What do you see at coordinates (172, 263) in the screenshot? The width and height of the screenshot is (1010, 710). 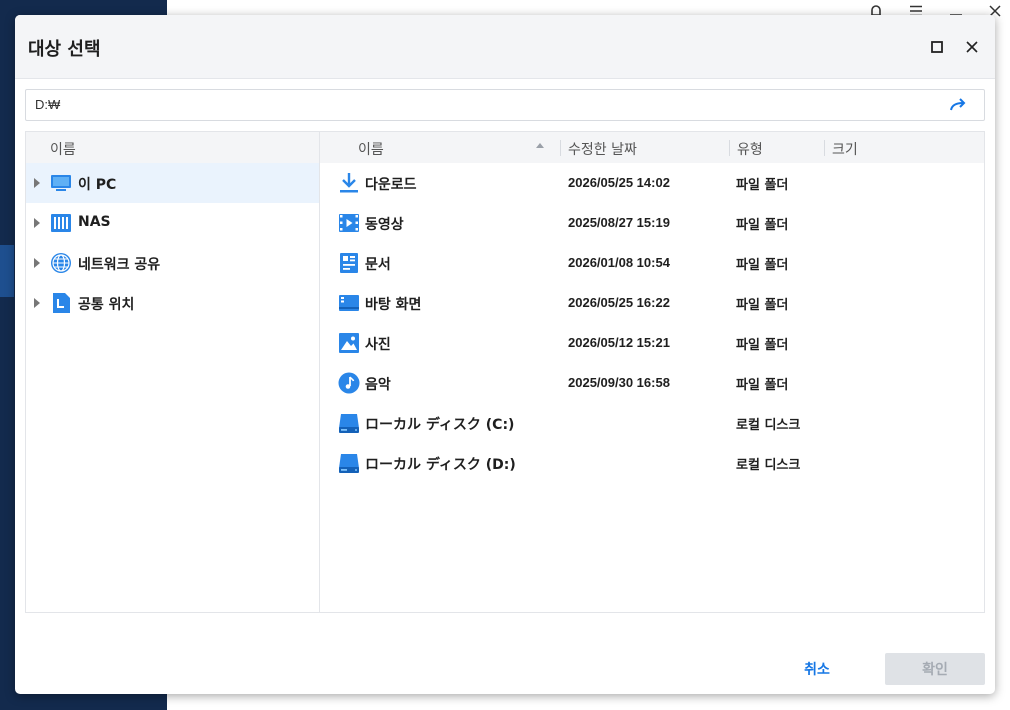 I see `tree-item-network-share: 네트워크 공유` at bounding box center [172, 263].